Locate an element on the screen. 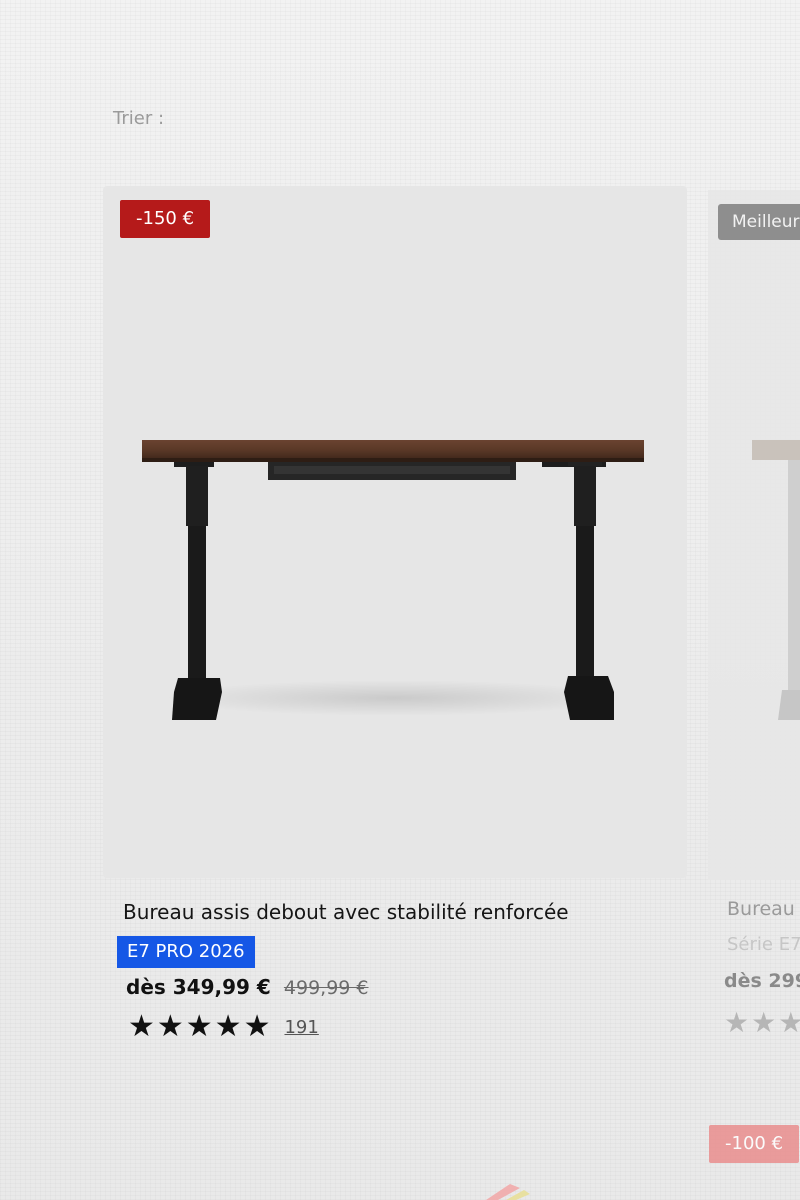  partial-product-image is located at coordinates (508, 1192).